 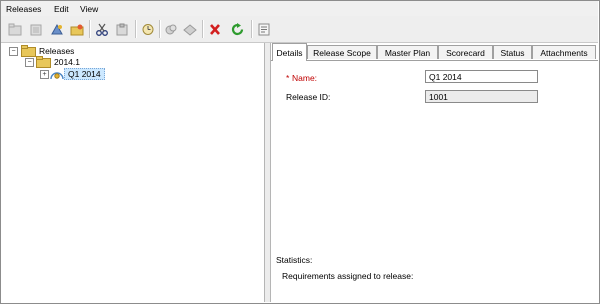 I want to click on release-id-label: Release ID:, so click(x=308, y=97).